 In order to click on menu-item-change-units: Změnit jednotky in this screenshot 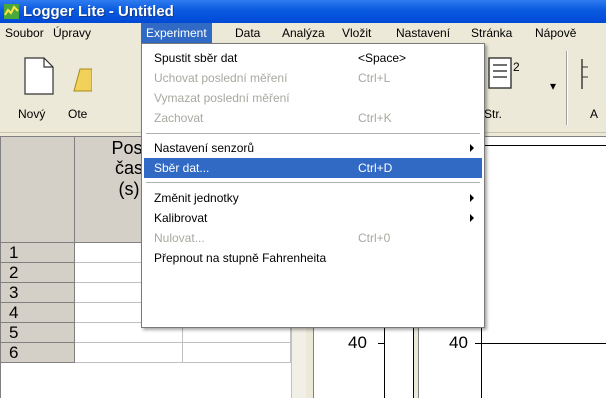, I will do `click(313, 198)`.